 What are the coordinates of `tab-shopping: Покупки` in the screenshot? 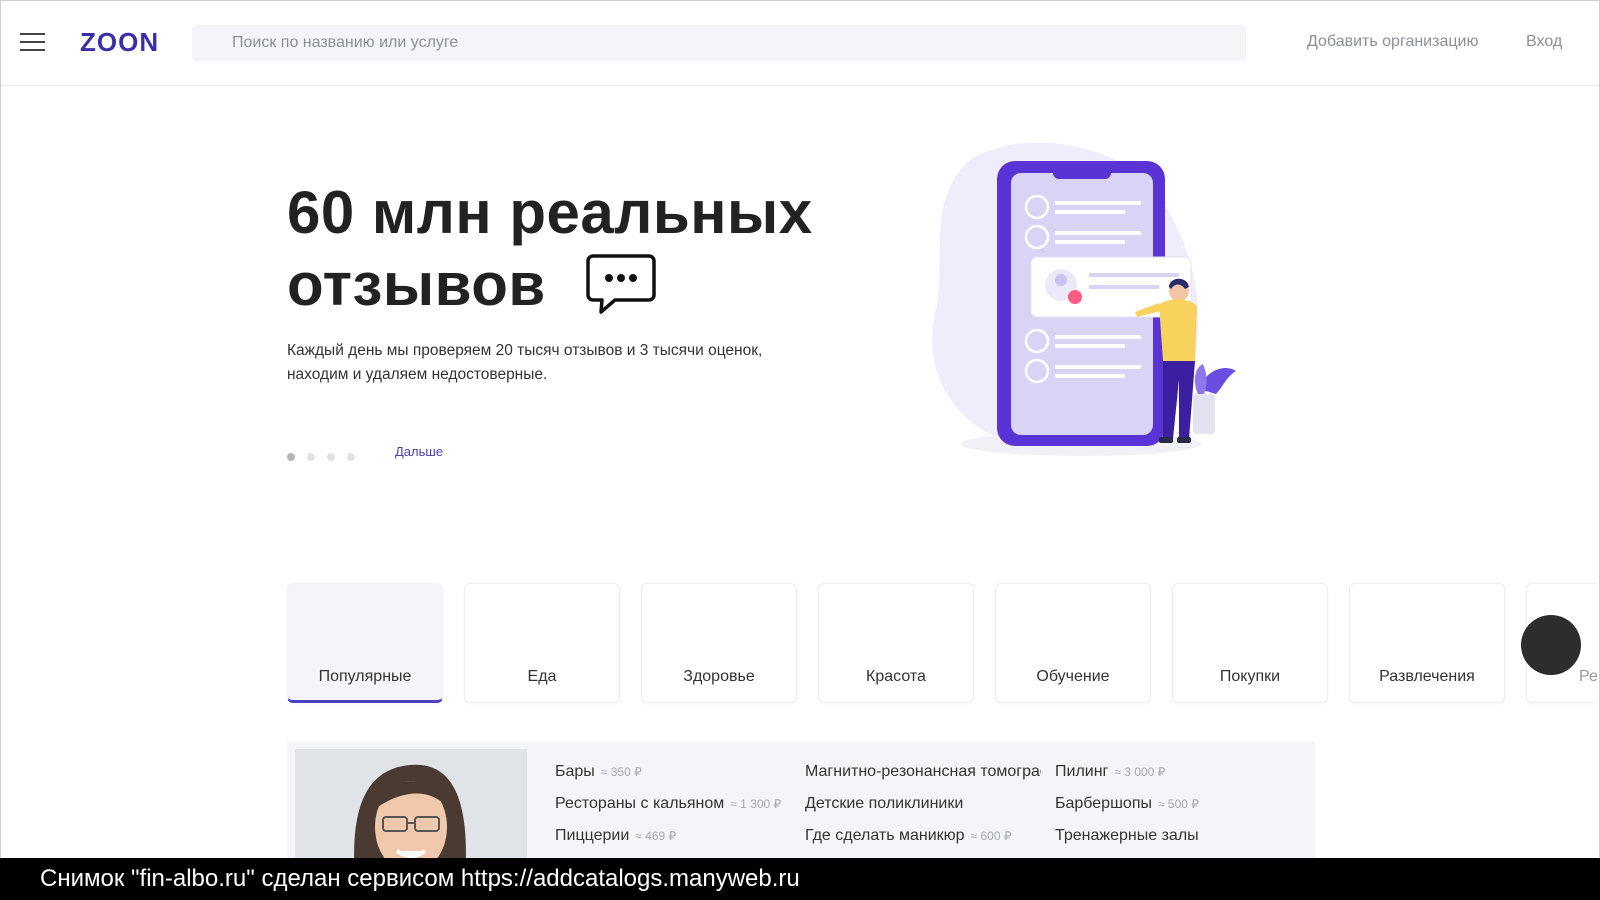 It's located at (1250, 643).